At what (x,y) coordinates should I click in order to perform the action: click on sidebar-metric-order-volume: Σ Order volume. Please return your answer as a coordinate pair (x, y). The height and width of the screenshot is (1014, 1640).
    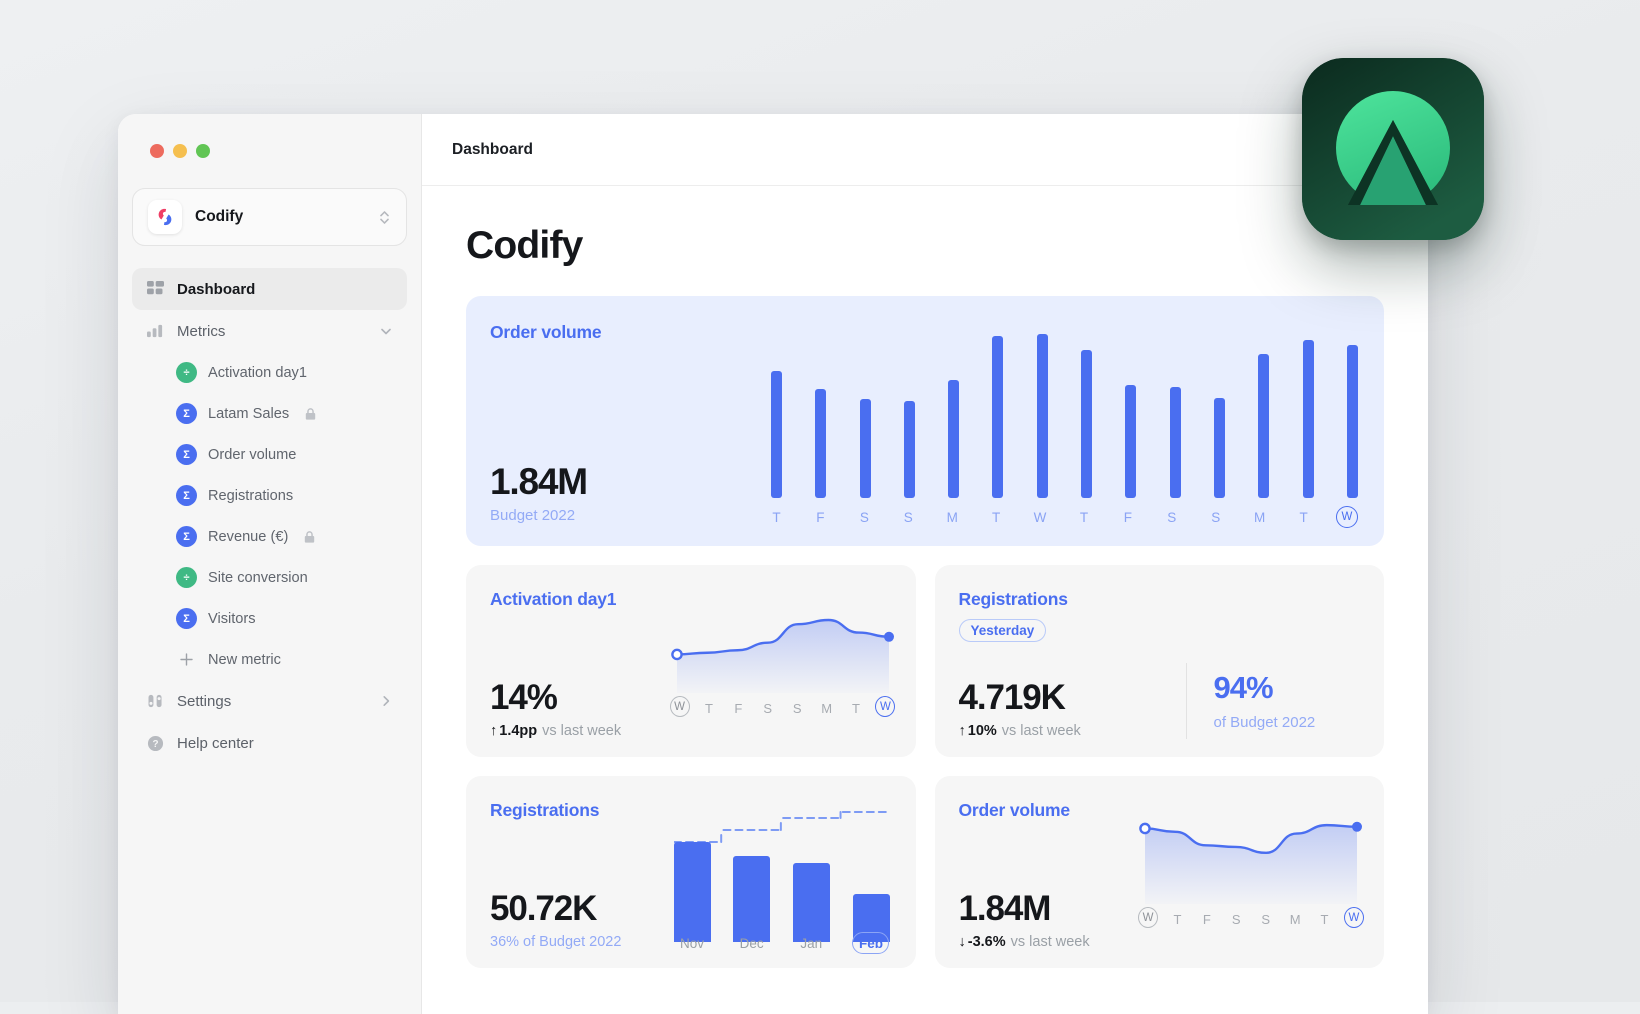
    Looking at the image, I should click on (269, 454).